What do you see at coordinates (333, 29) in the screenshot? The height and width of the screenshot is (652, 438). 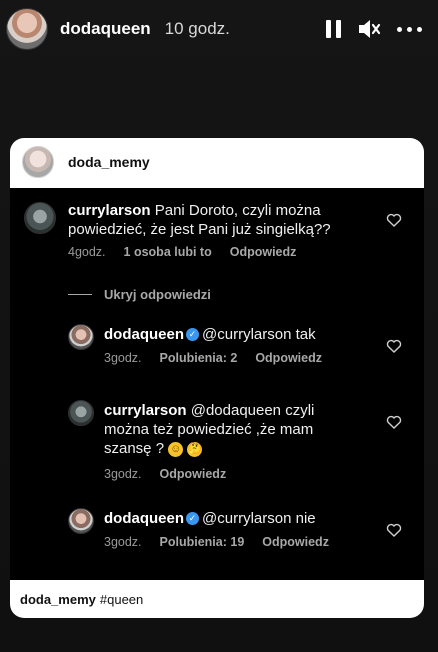 I see `pause-icon` at bounding box center [333, 29].